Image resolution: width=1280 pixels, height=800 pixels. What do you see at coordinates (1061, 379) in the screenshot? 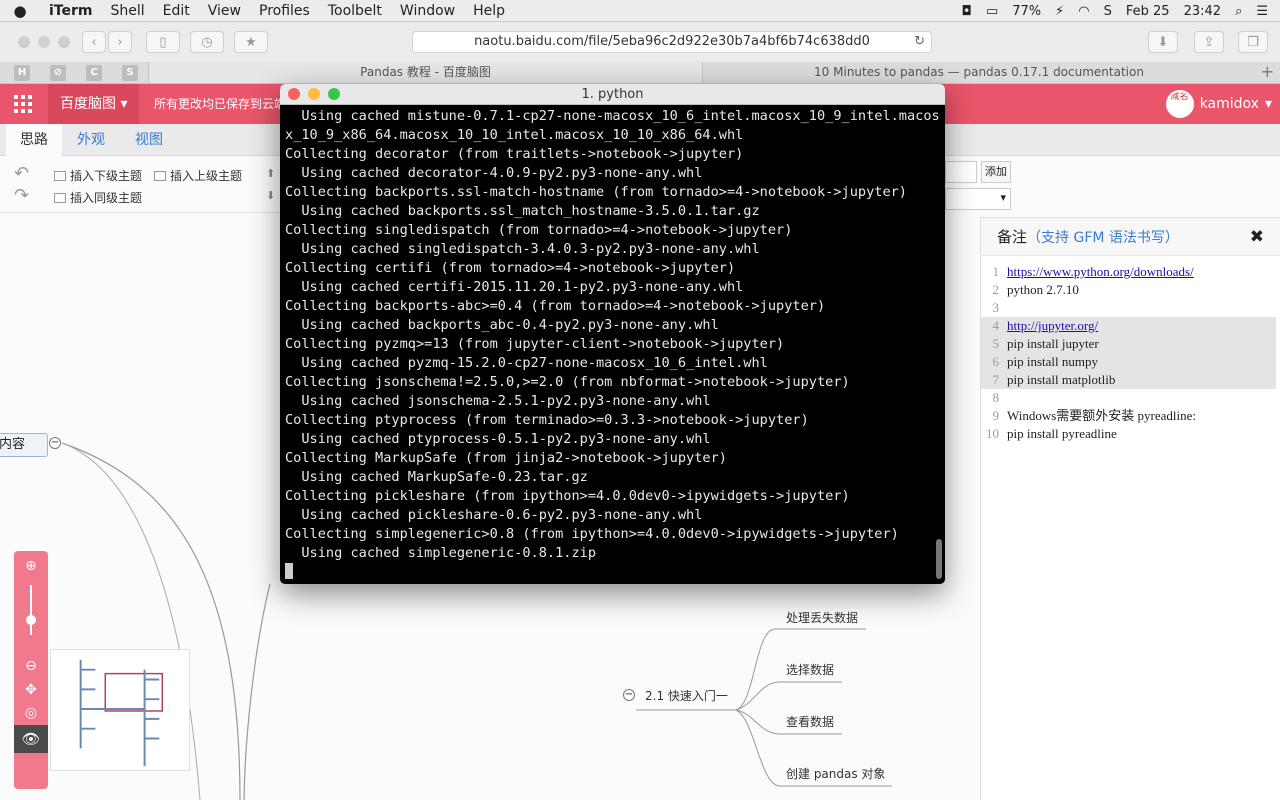
I see `note-text: pip install matplotlib` at bounding box center [1061, 379].